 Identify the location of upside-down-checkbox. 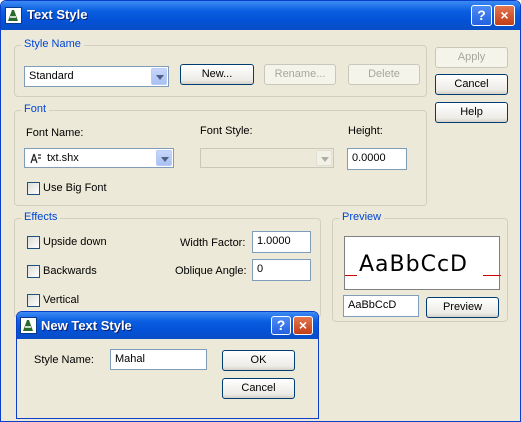
(33, 242).